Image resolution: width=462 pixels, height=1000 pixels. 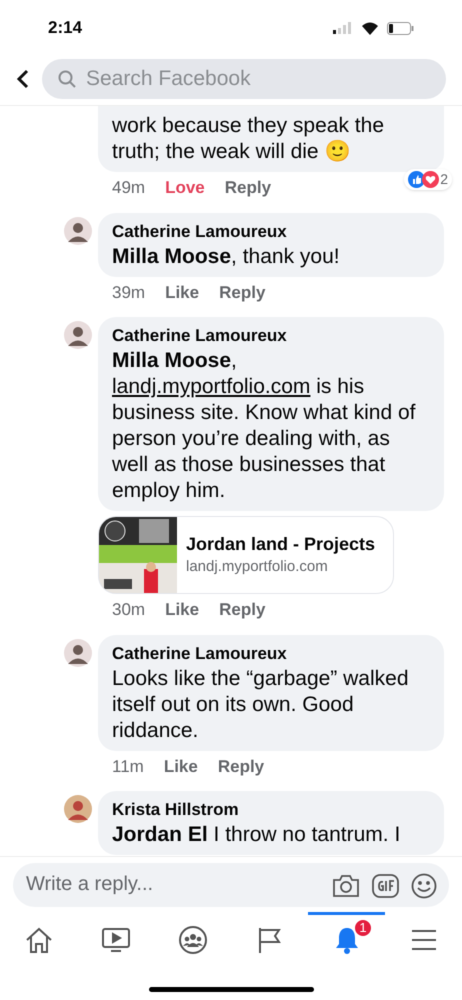 What do you see at coordinates (257, 566) in the screenshot?
I see `link-domain: landj.myportfolio.com` at bounding box center [257, 566].